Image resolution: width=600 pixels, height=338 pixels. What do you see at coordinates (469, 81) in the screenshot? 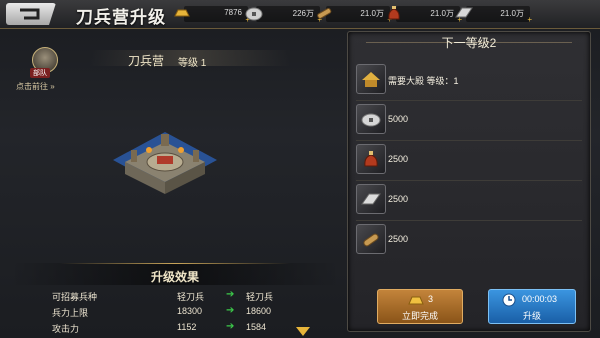
I see `requirement-row: 需要大殿 等级：1` at bounding box center [469, 81].